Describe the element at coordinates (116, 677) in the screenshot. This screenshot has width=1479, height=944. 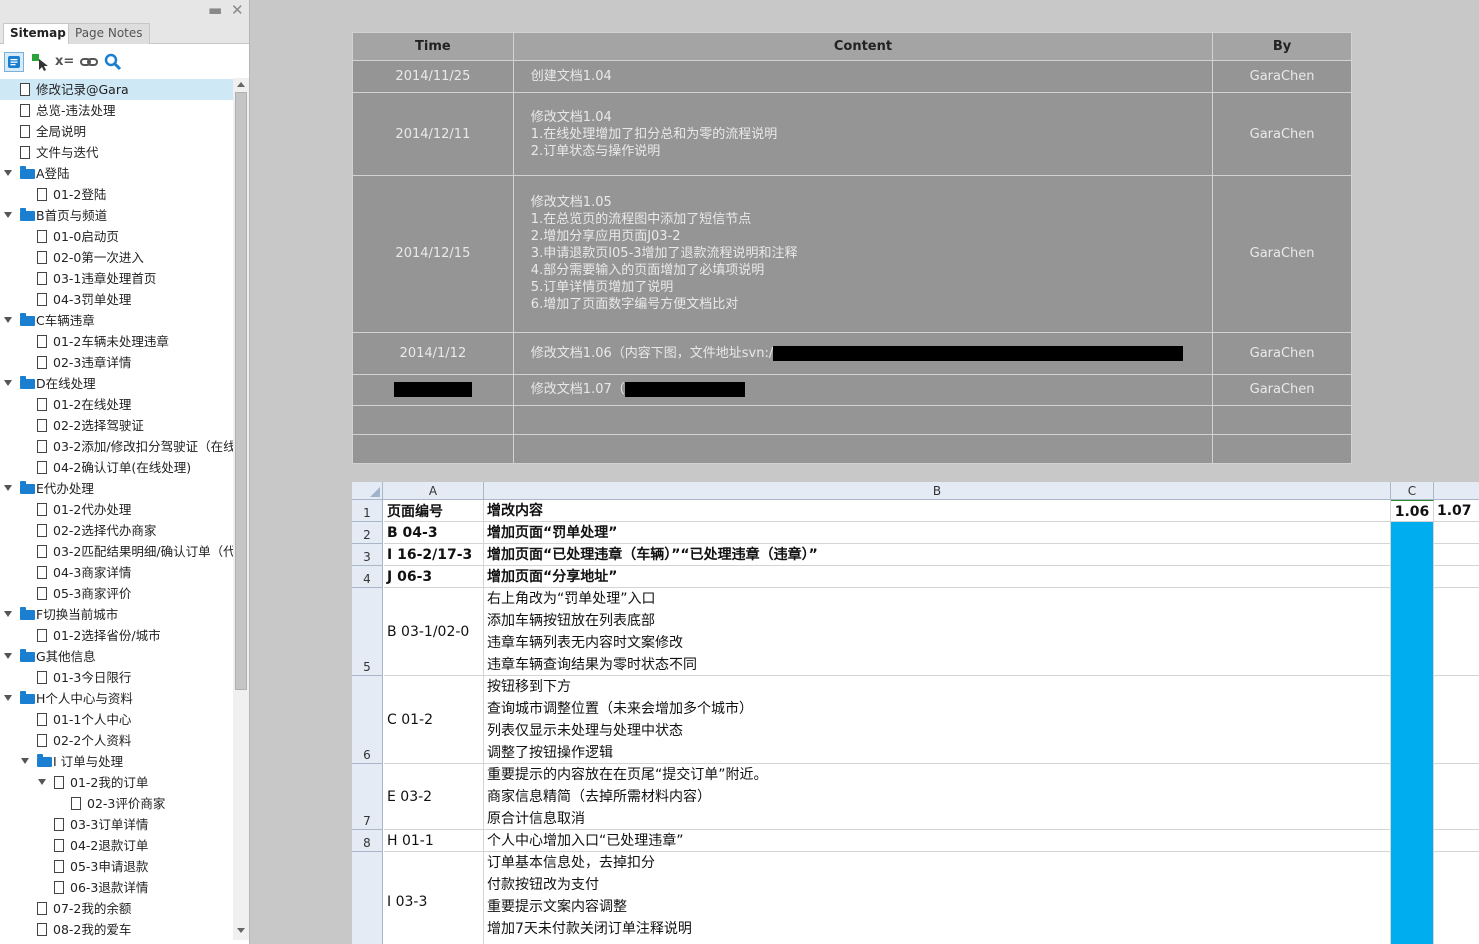
I see `sitemap-page: 01-3今日限行` at that location.